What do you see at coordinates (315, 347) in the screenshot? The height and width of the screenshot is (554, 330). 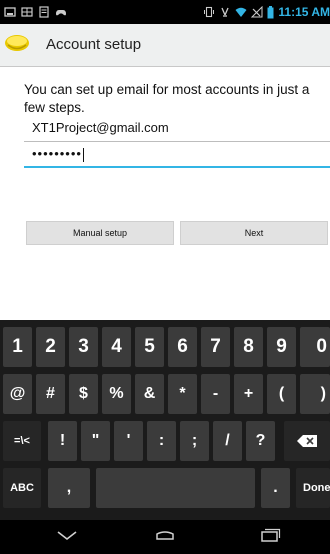 I see `key-0: 0` at bounding box center [315, 347].